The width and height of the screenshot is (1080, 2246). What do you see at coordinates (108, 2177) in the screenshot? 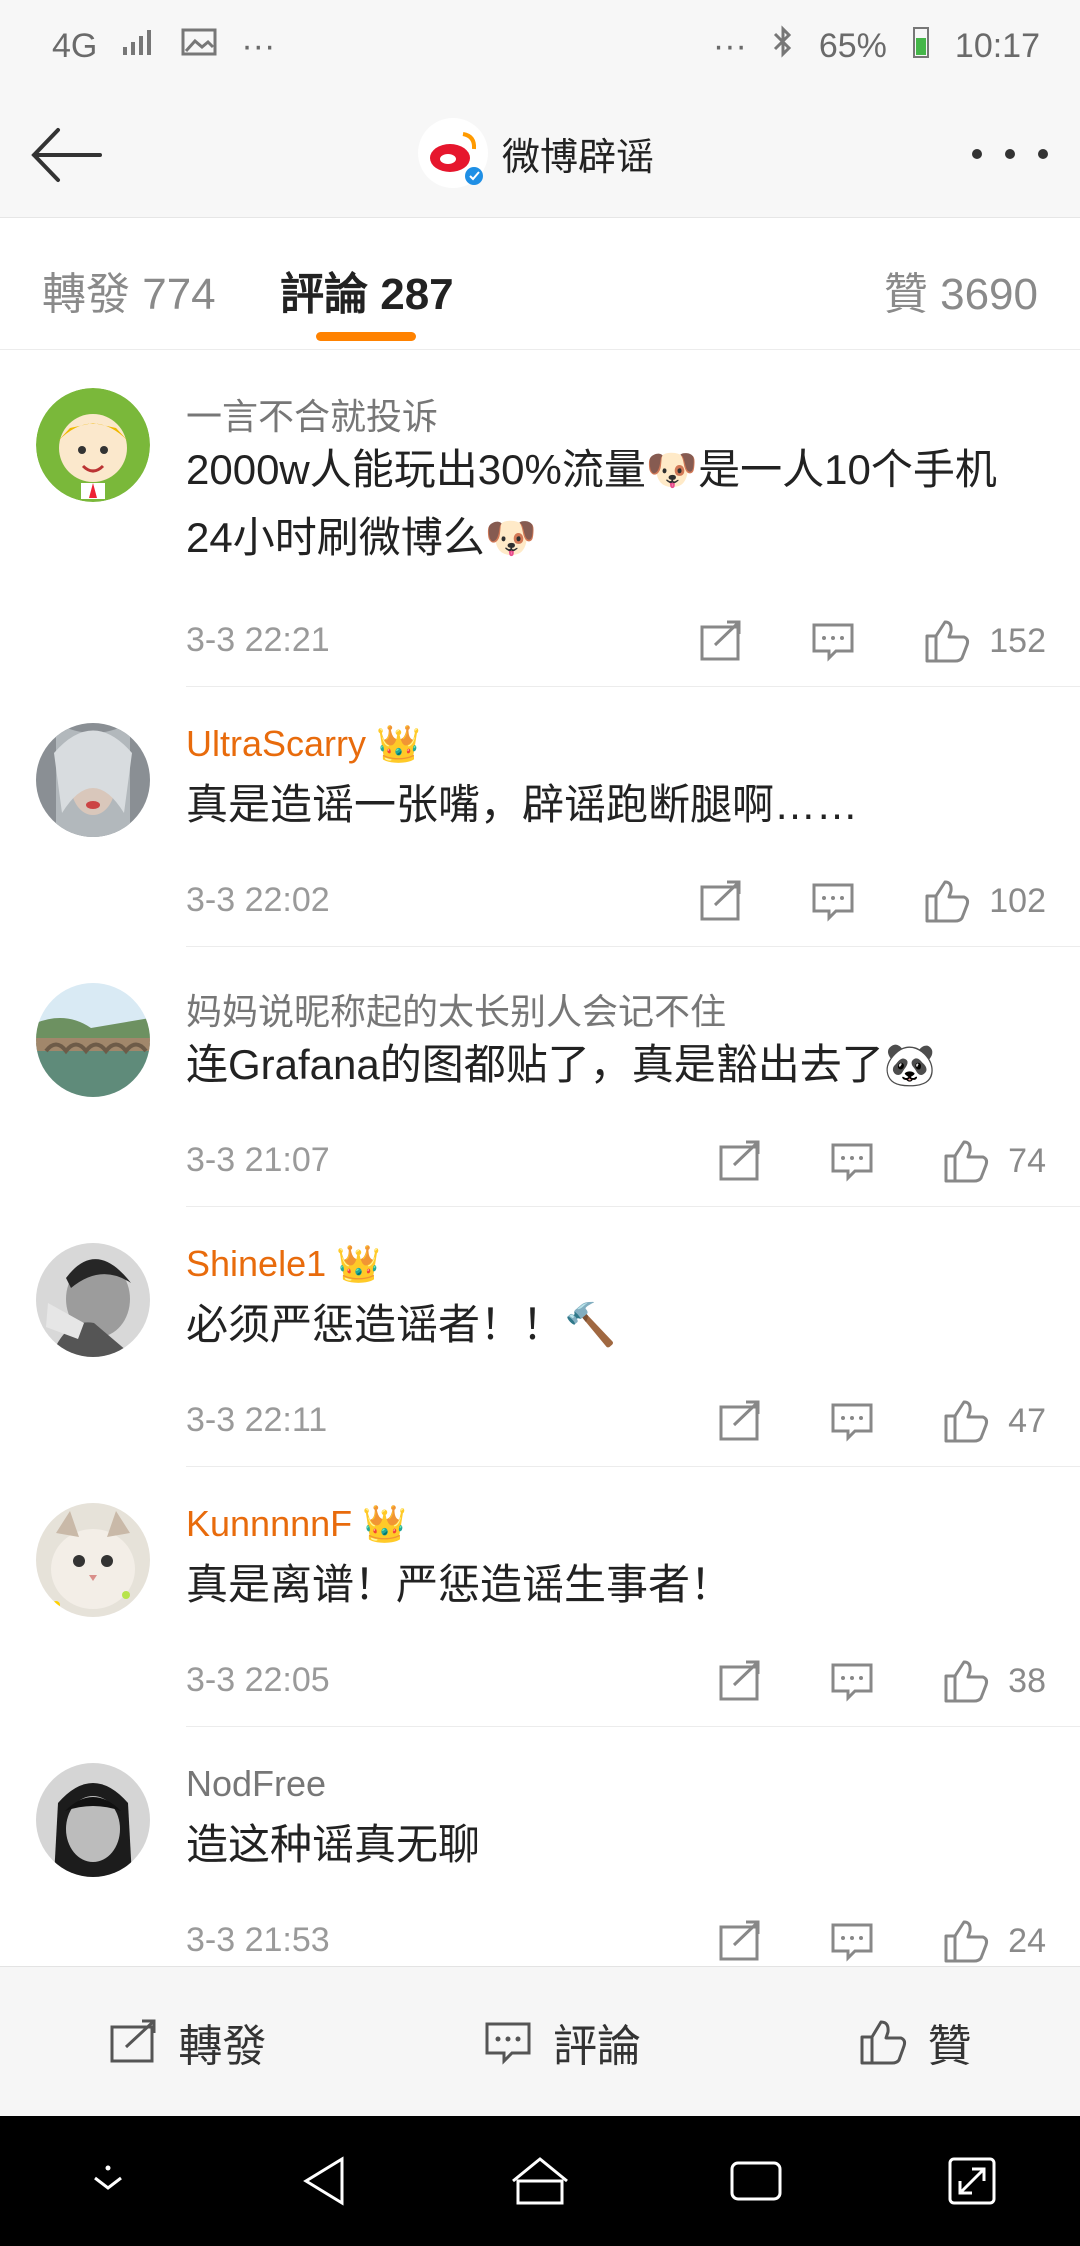
I see `chevron-down-icon` at bounding box center [108, 2177].